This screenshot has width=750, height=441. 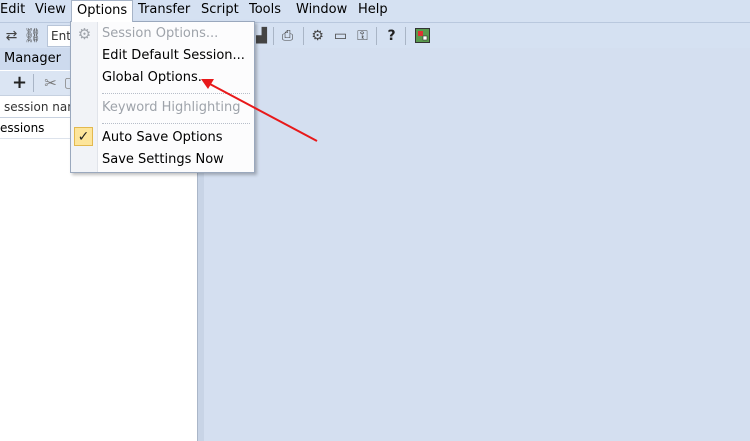 What do you see at coordinates (391, 35) in the screenshot?
I see `help-icon: ?` at bounding box center [391, 35].